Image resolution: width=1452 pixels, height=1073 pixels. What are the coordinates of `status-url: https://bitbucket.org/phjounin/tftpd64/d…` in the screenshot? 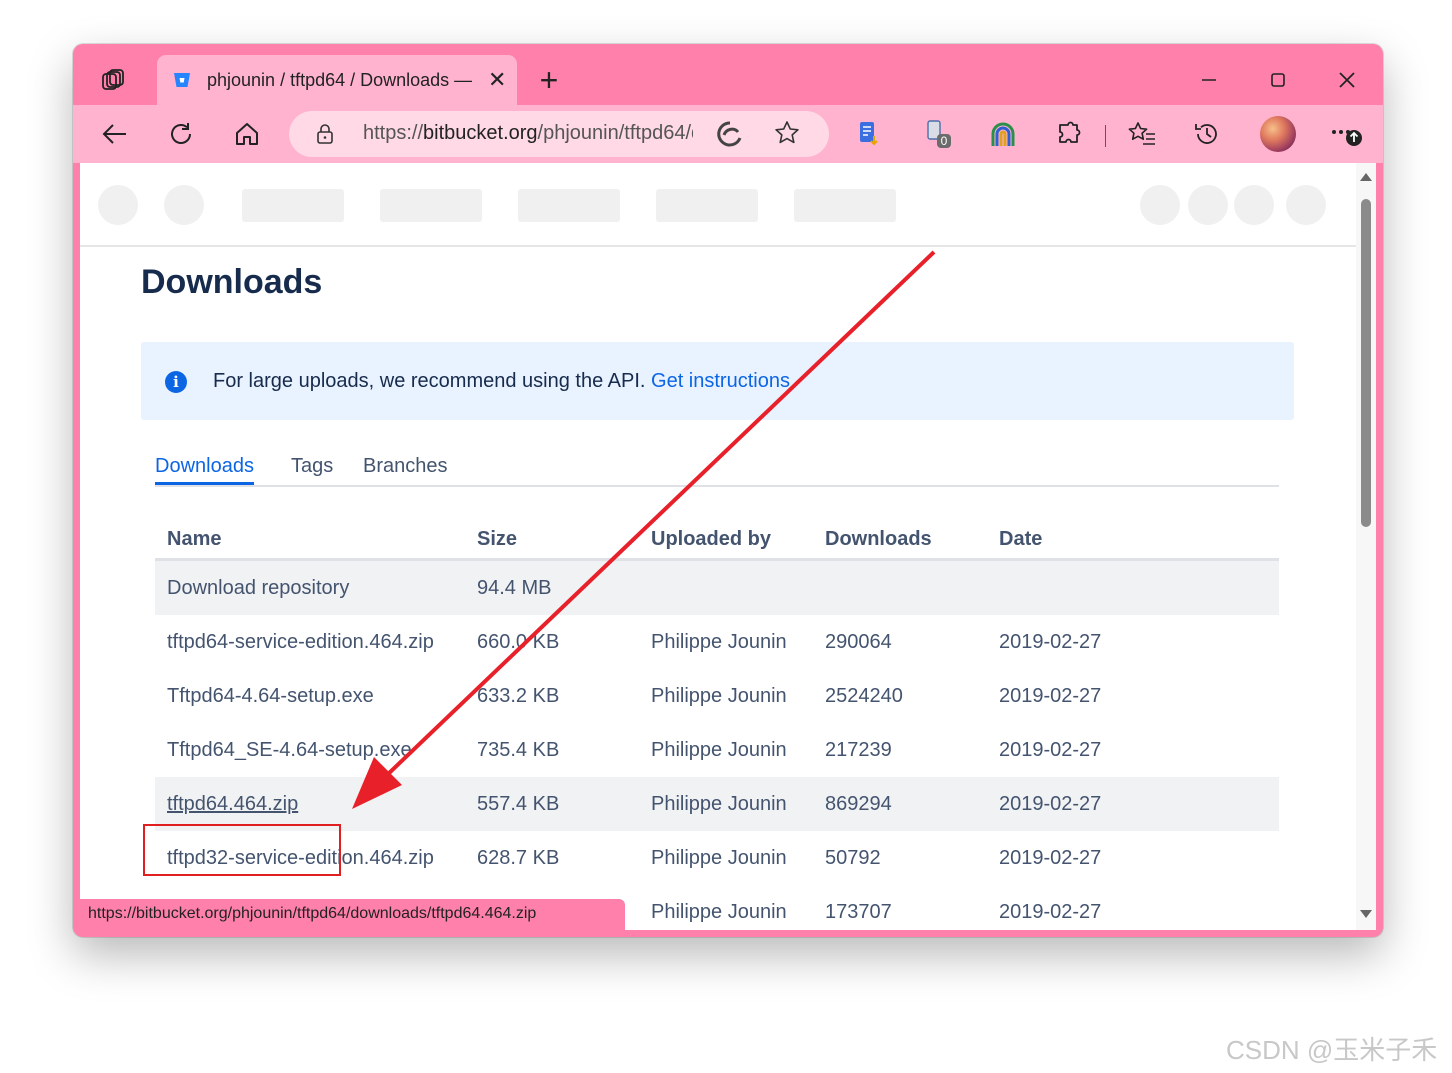 It's located at (312, 913).